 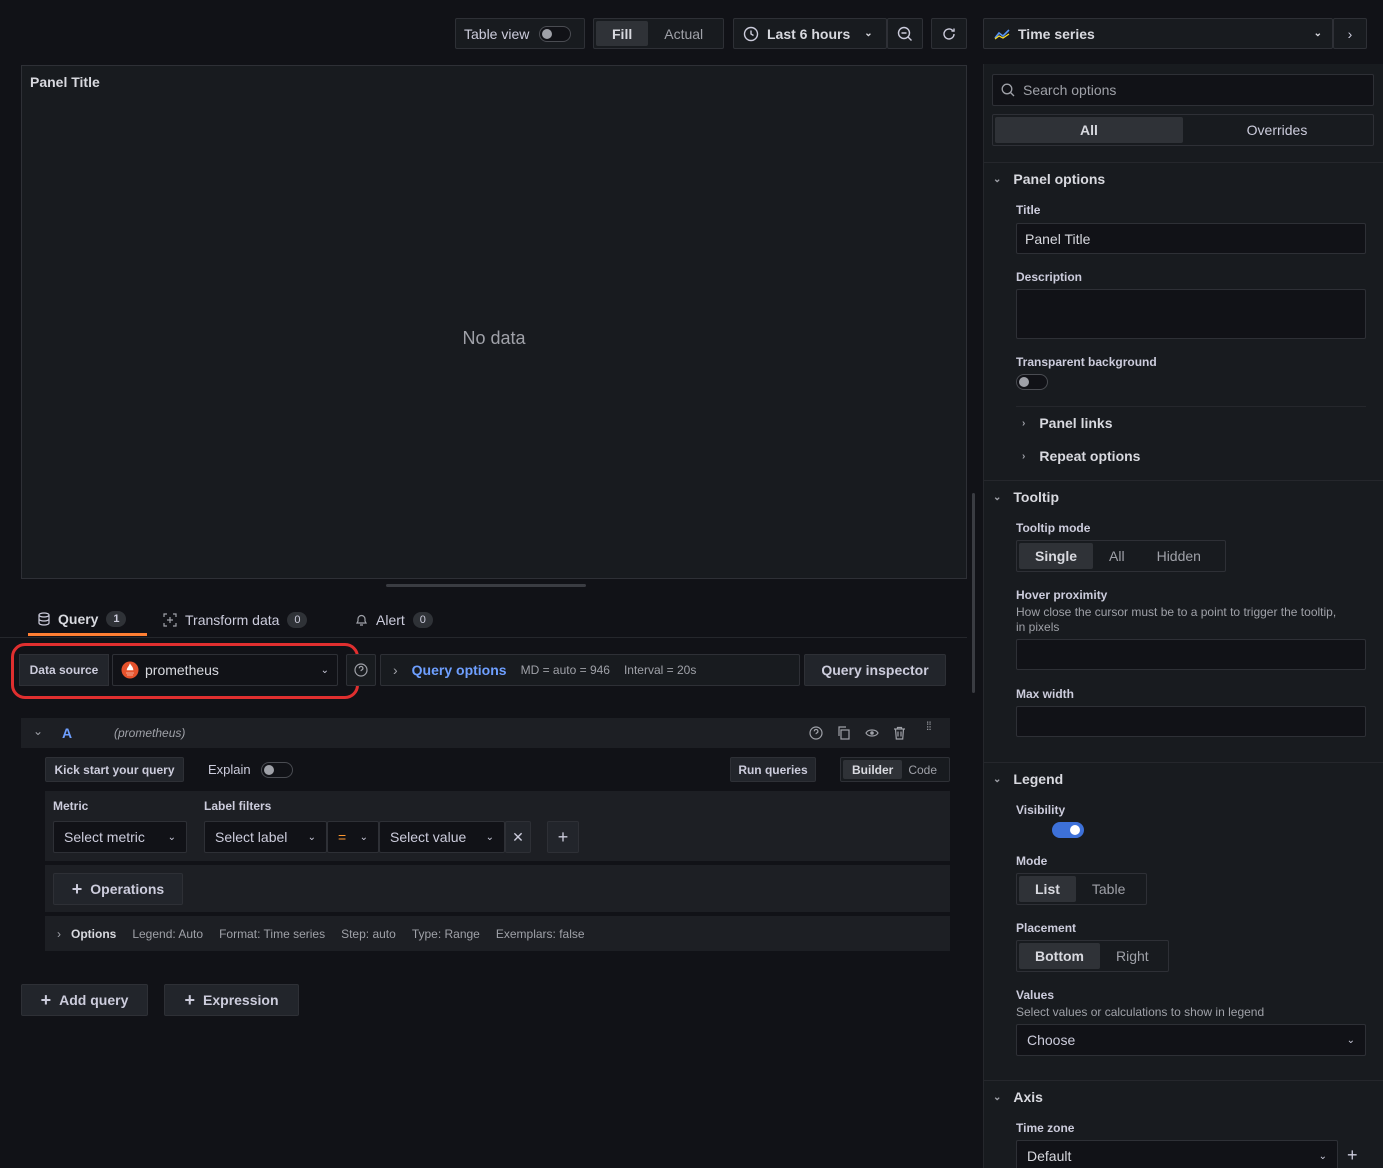 What do you see at coordinates (1191, 1040) in the screenshot?
I see `values-select: Choose ⌄` at bounding box center [1191, 1040].